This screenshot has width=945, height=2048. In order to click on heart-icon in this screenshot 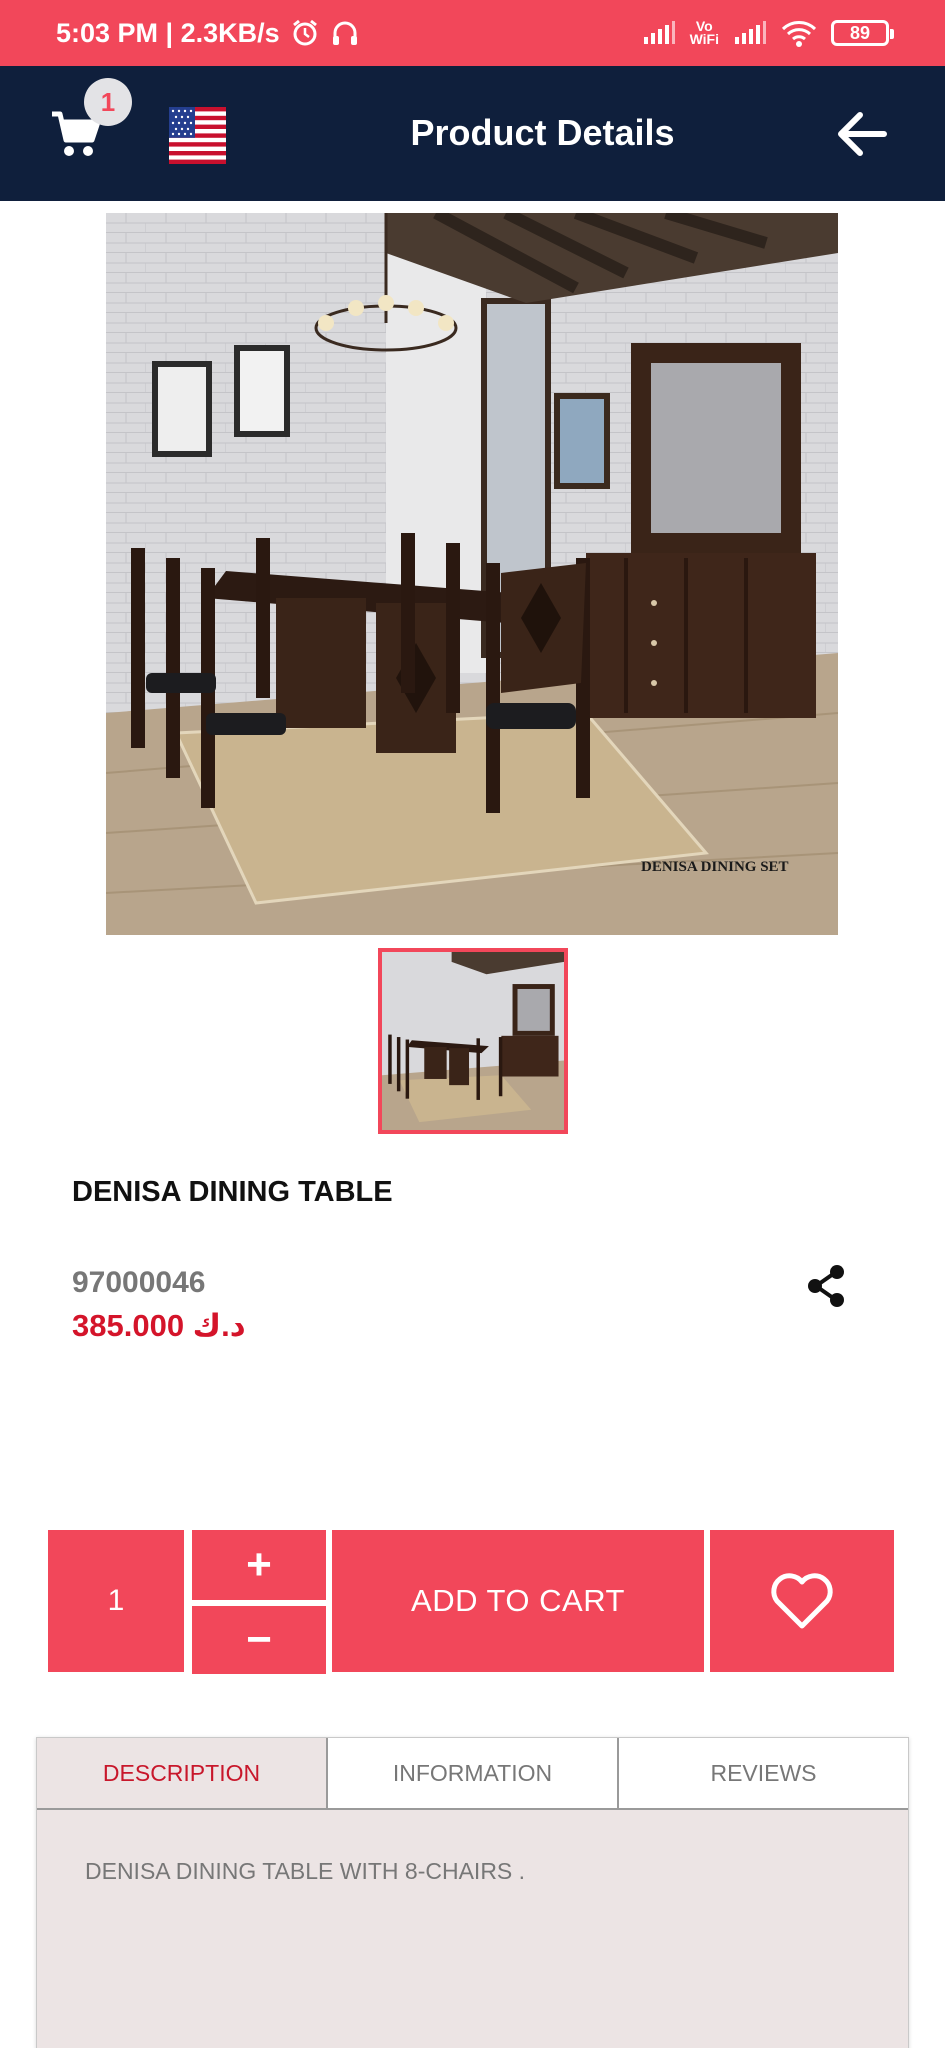, I will do `click(802, 1601)`.